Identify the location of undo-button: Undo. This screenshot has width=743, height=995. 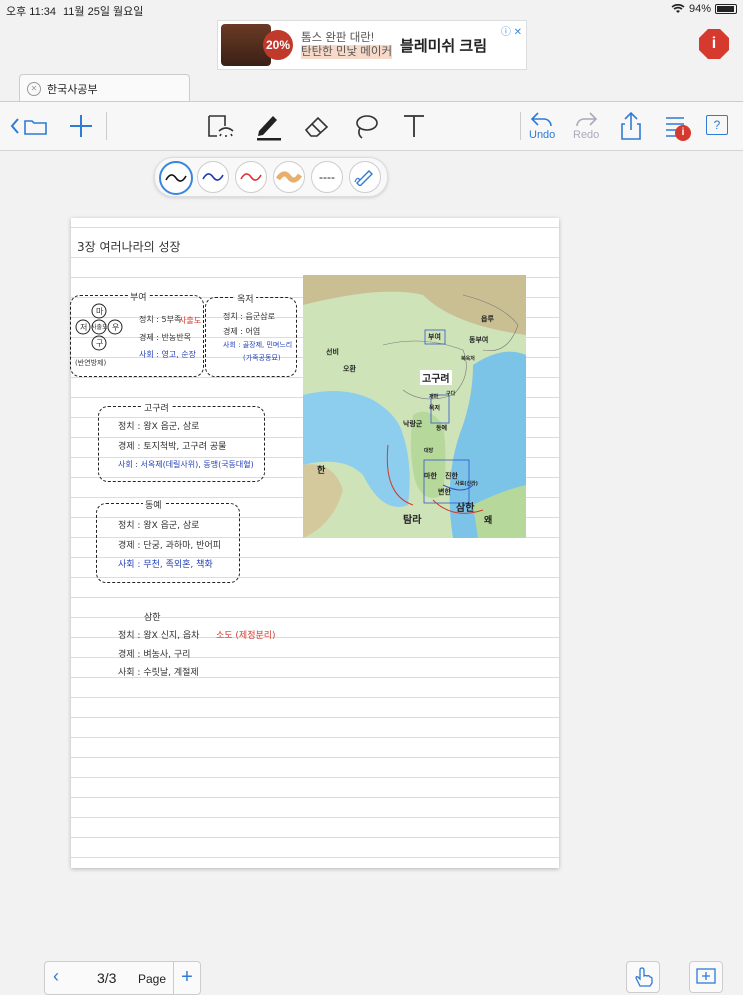
(542, 126).